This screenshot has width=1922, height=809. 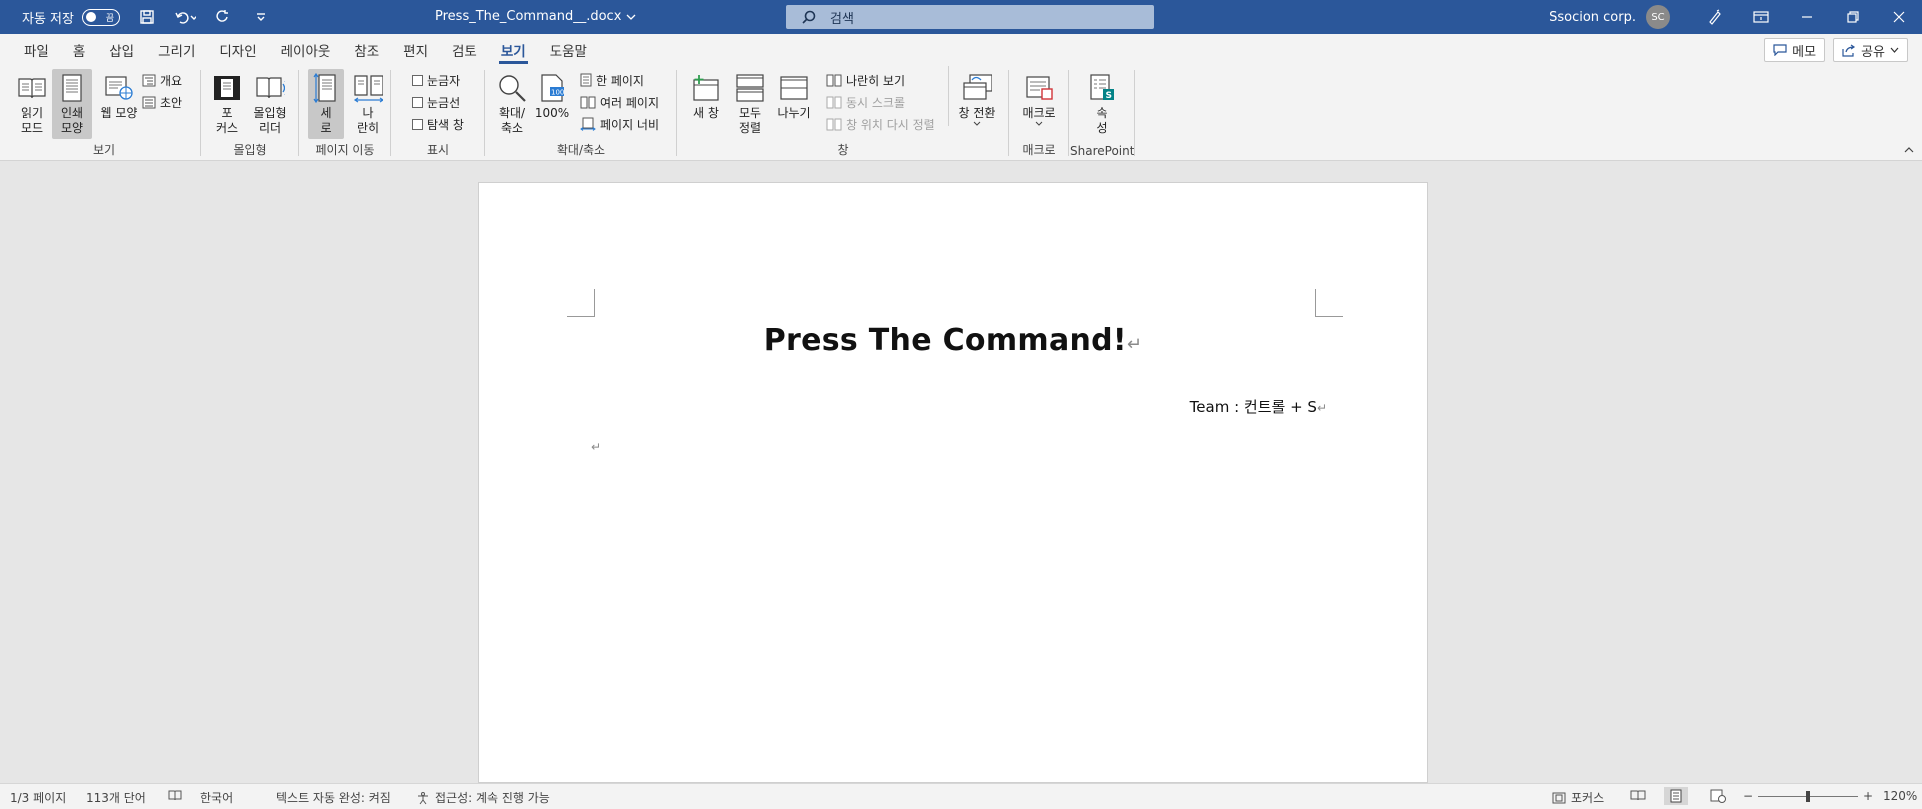 I want to click on accessibility-status: 접근성: 계속 진행 가능, so click(x=483, y=797).